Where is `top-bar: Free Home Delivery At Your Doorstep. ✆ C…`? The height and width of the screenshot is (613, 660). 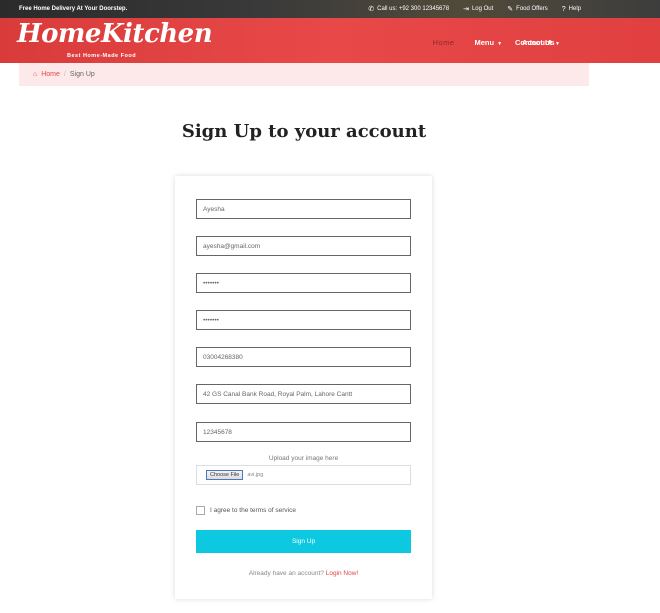 top-bar: Free Home Delivery At Your Doorstep. ✆ C… is located at coordinates (330, 9).